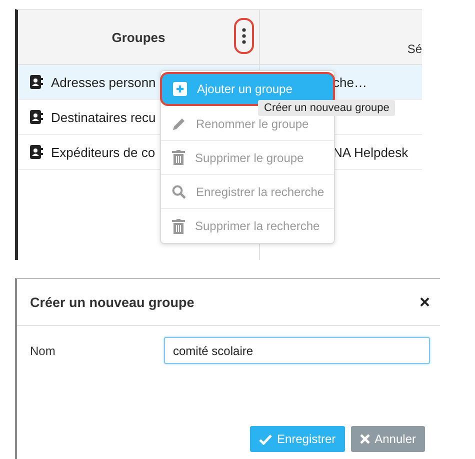 The height and width of the screenshot is (459, 475). Describe the element at coordinates (43, 351) in the screenshot. I see `field-label: Nom` at that location.